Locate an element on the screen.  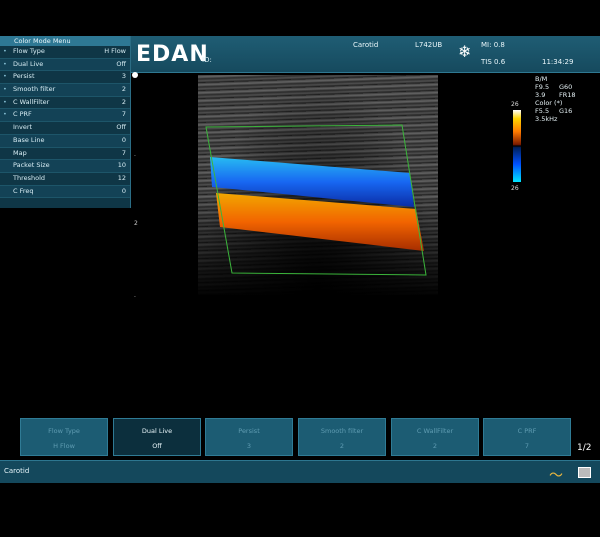
menu-item-label: C Freq is located at coordinates (23, 190).